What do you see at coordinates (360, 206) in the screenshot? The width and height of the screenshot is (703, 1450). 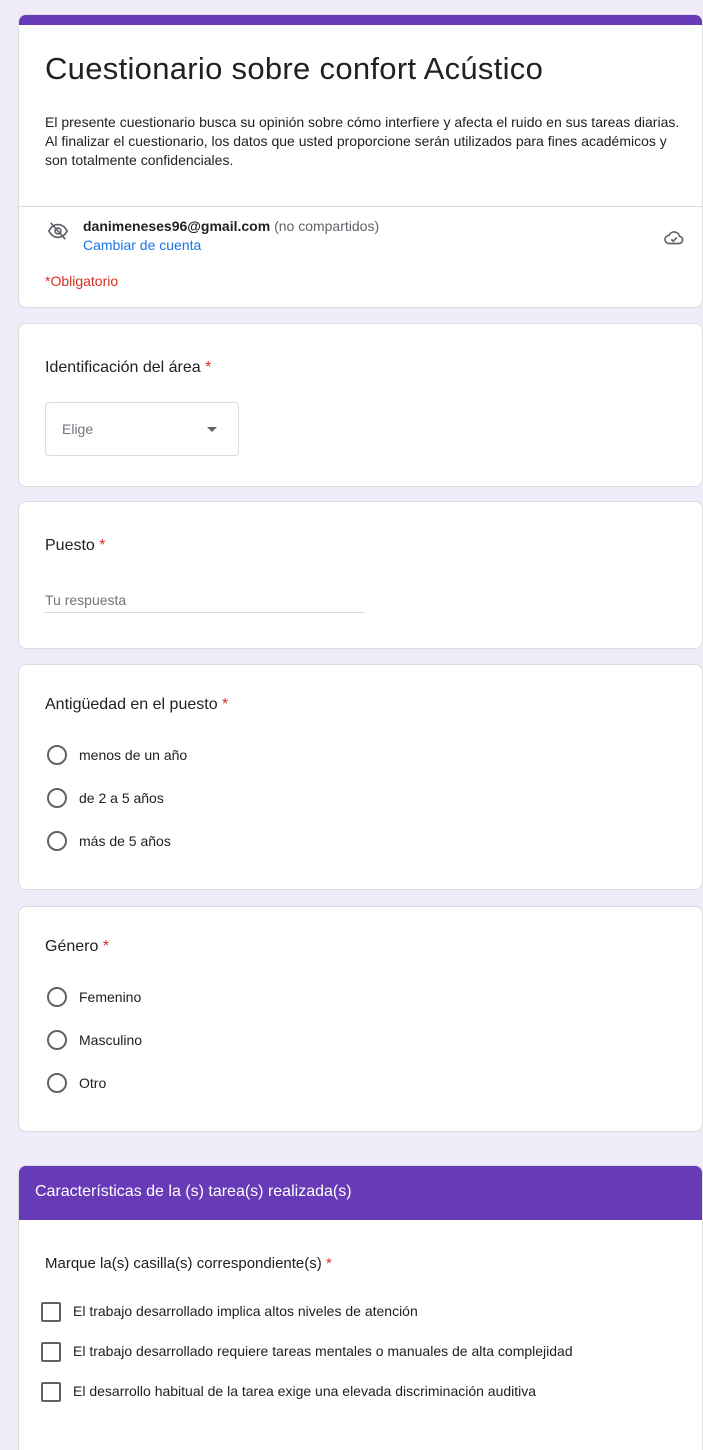 I see `divider` at bounding box center [360, 206].